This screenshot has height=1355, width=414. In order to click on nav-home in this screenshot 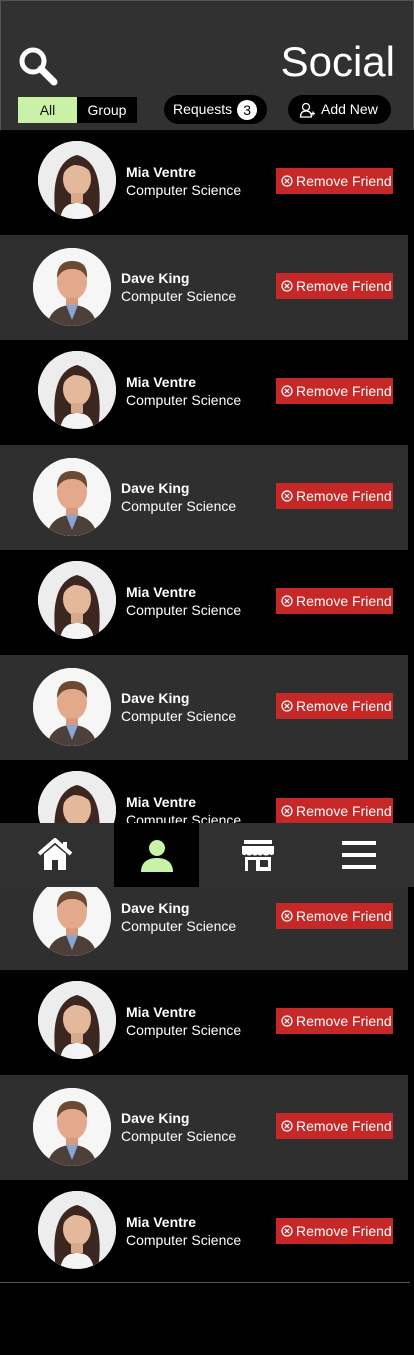, I will do `click(54, 855)`.